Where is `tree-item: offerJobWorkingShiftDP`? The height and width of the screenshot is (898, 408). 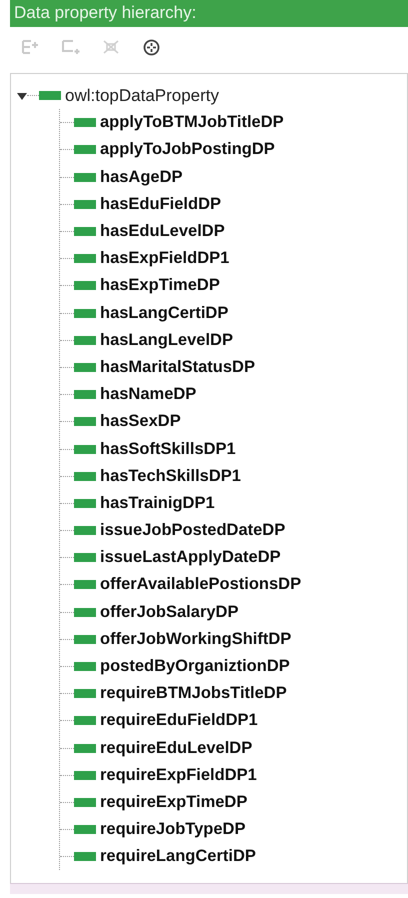 tree-item: offerJobWorkingShiftDP is located at coordinates (196, 639).